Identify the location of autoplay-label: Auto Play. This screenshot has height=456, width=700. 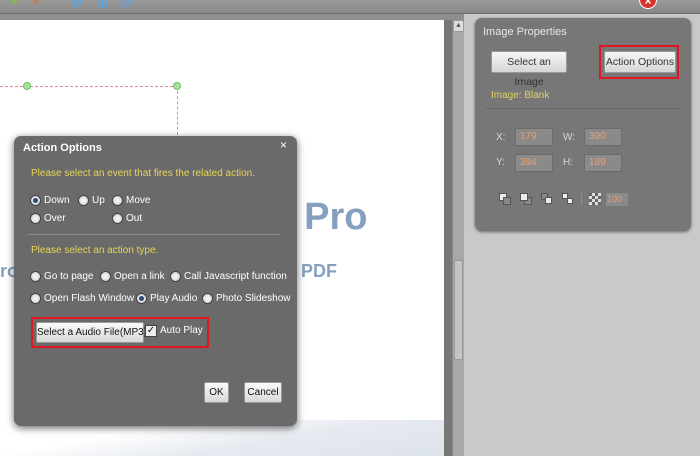
(181, 330).